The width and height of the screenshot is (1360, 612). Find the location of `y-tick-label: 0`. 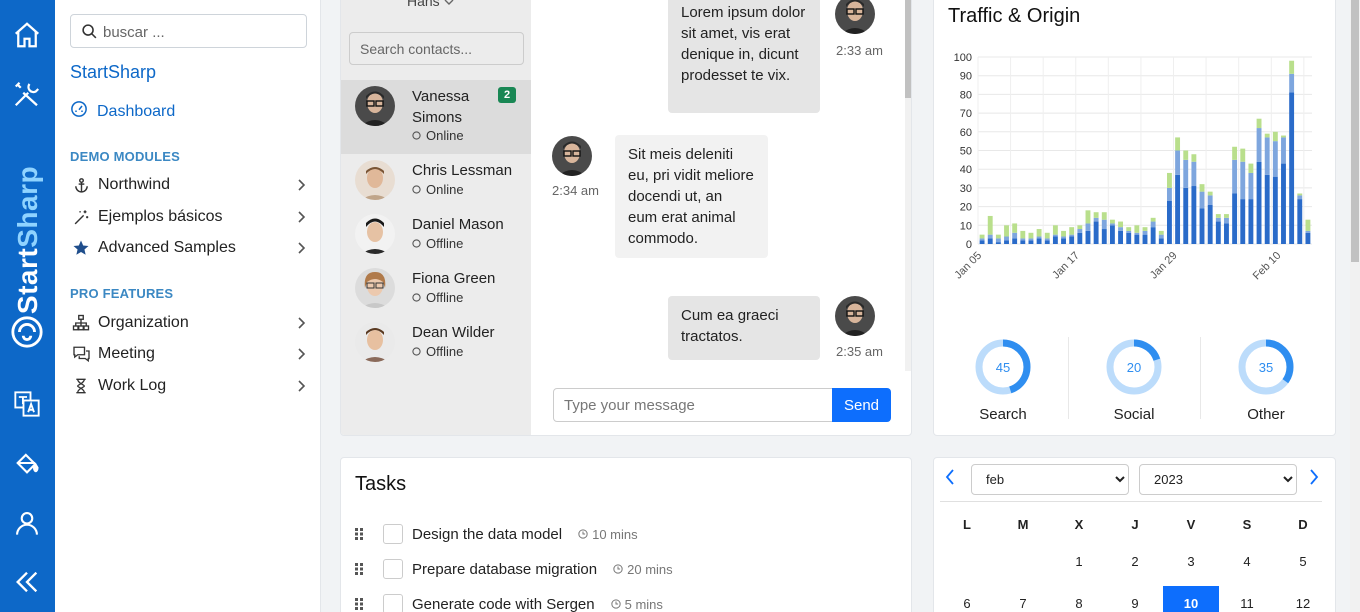

y-tick-label: 0 is located at coordinates (969, 245).